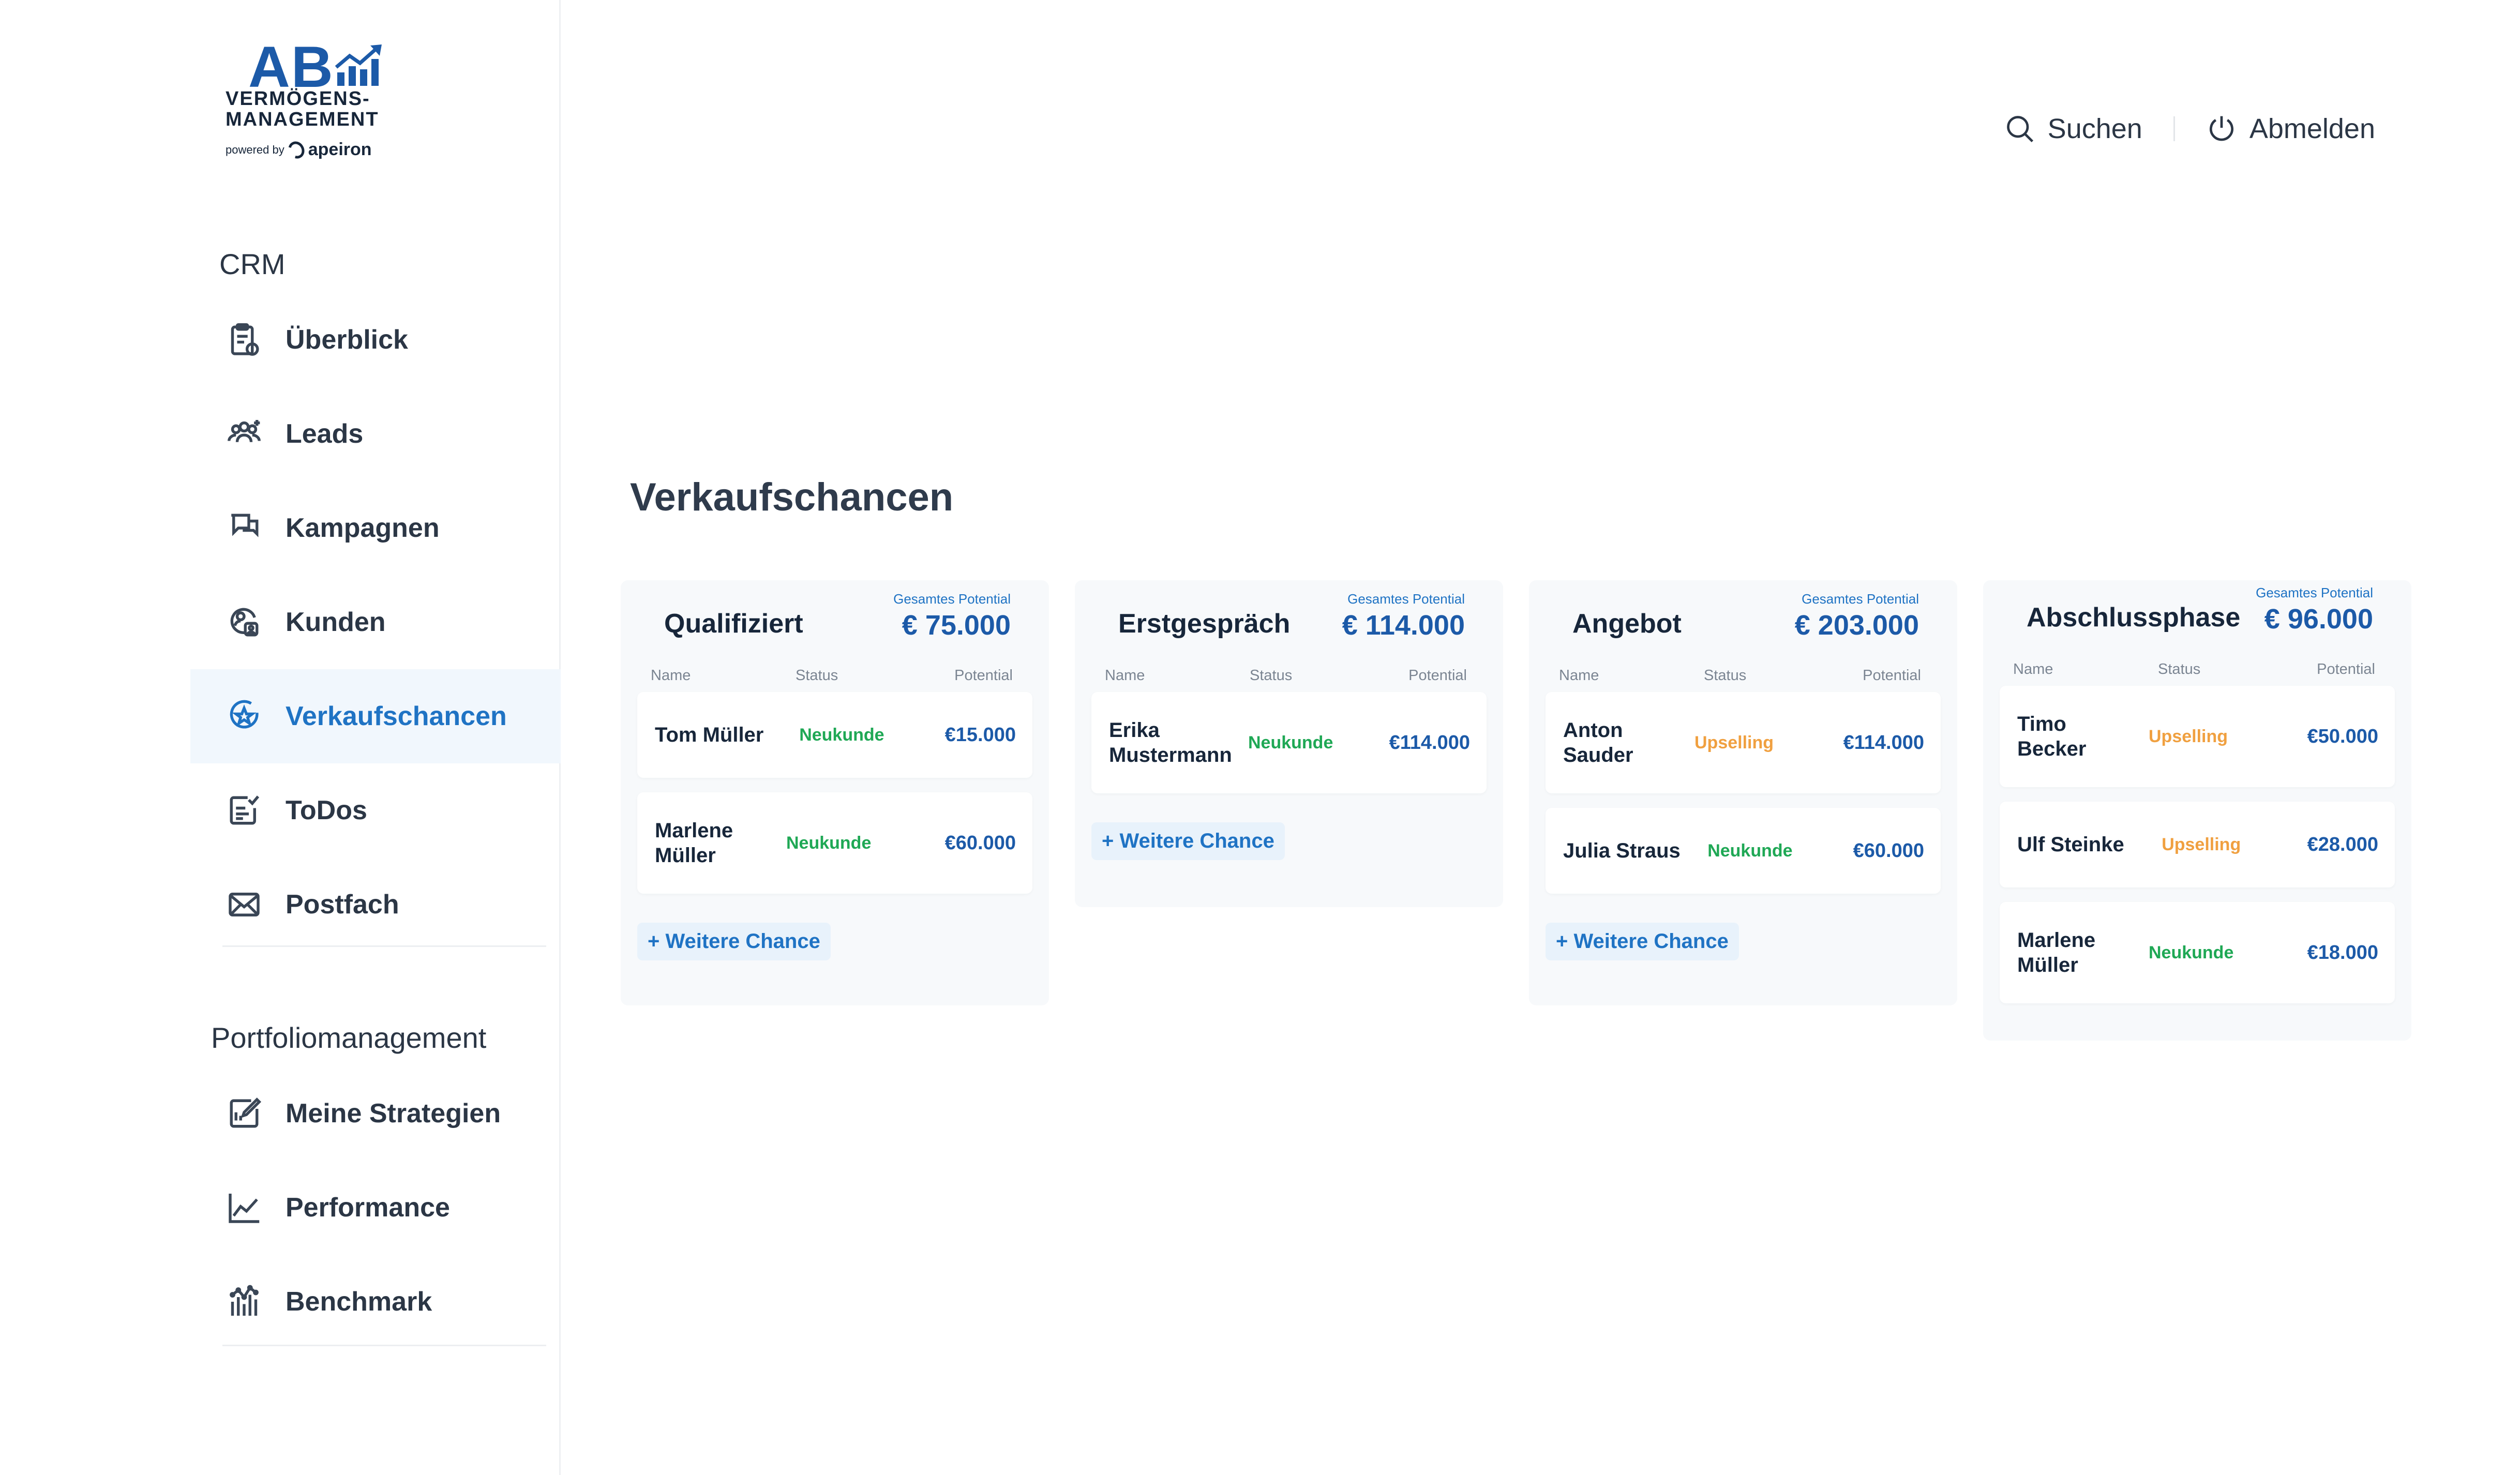 This screenshot has height=1475, width=2520. I want to click on column-total: Gesamtes Potential € 114.000, so click(1404, 625).